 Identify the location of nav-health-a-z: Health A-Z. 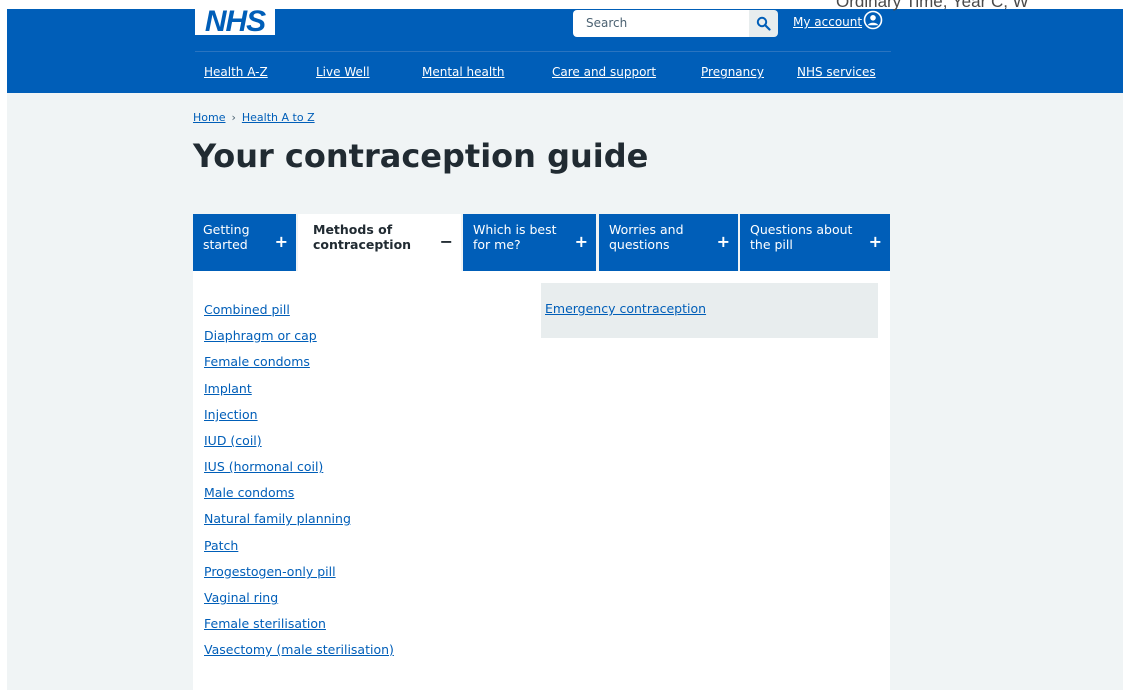
(236, 72).